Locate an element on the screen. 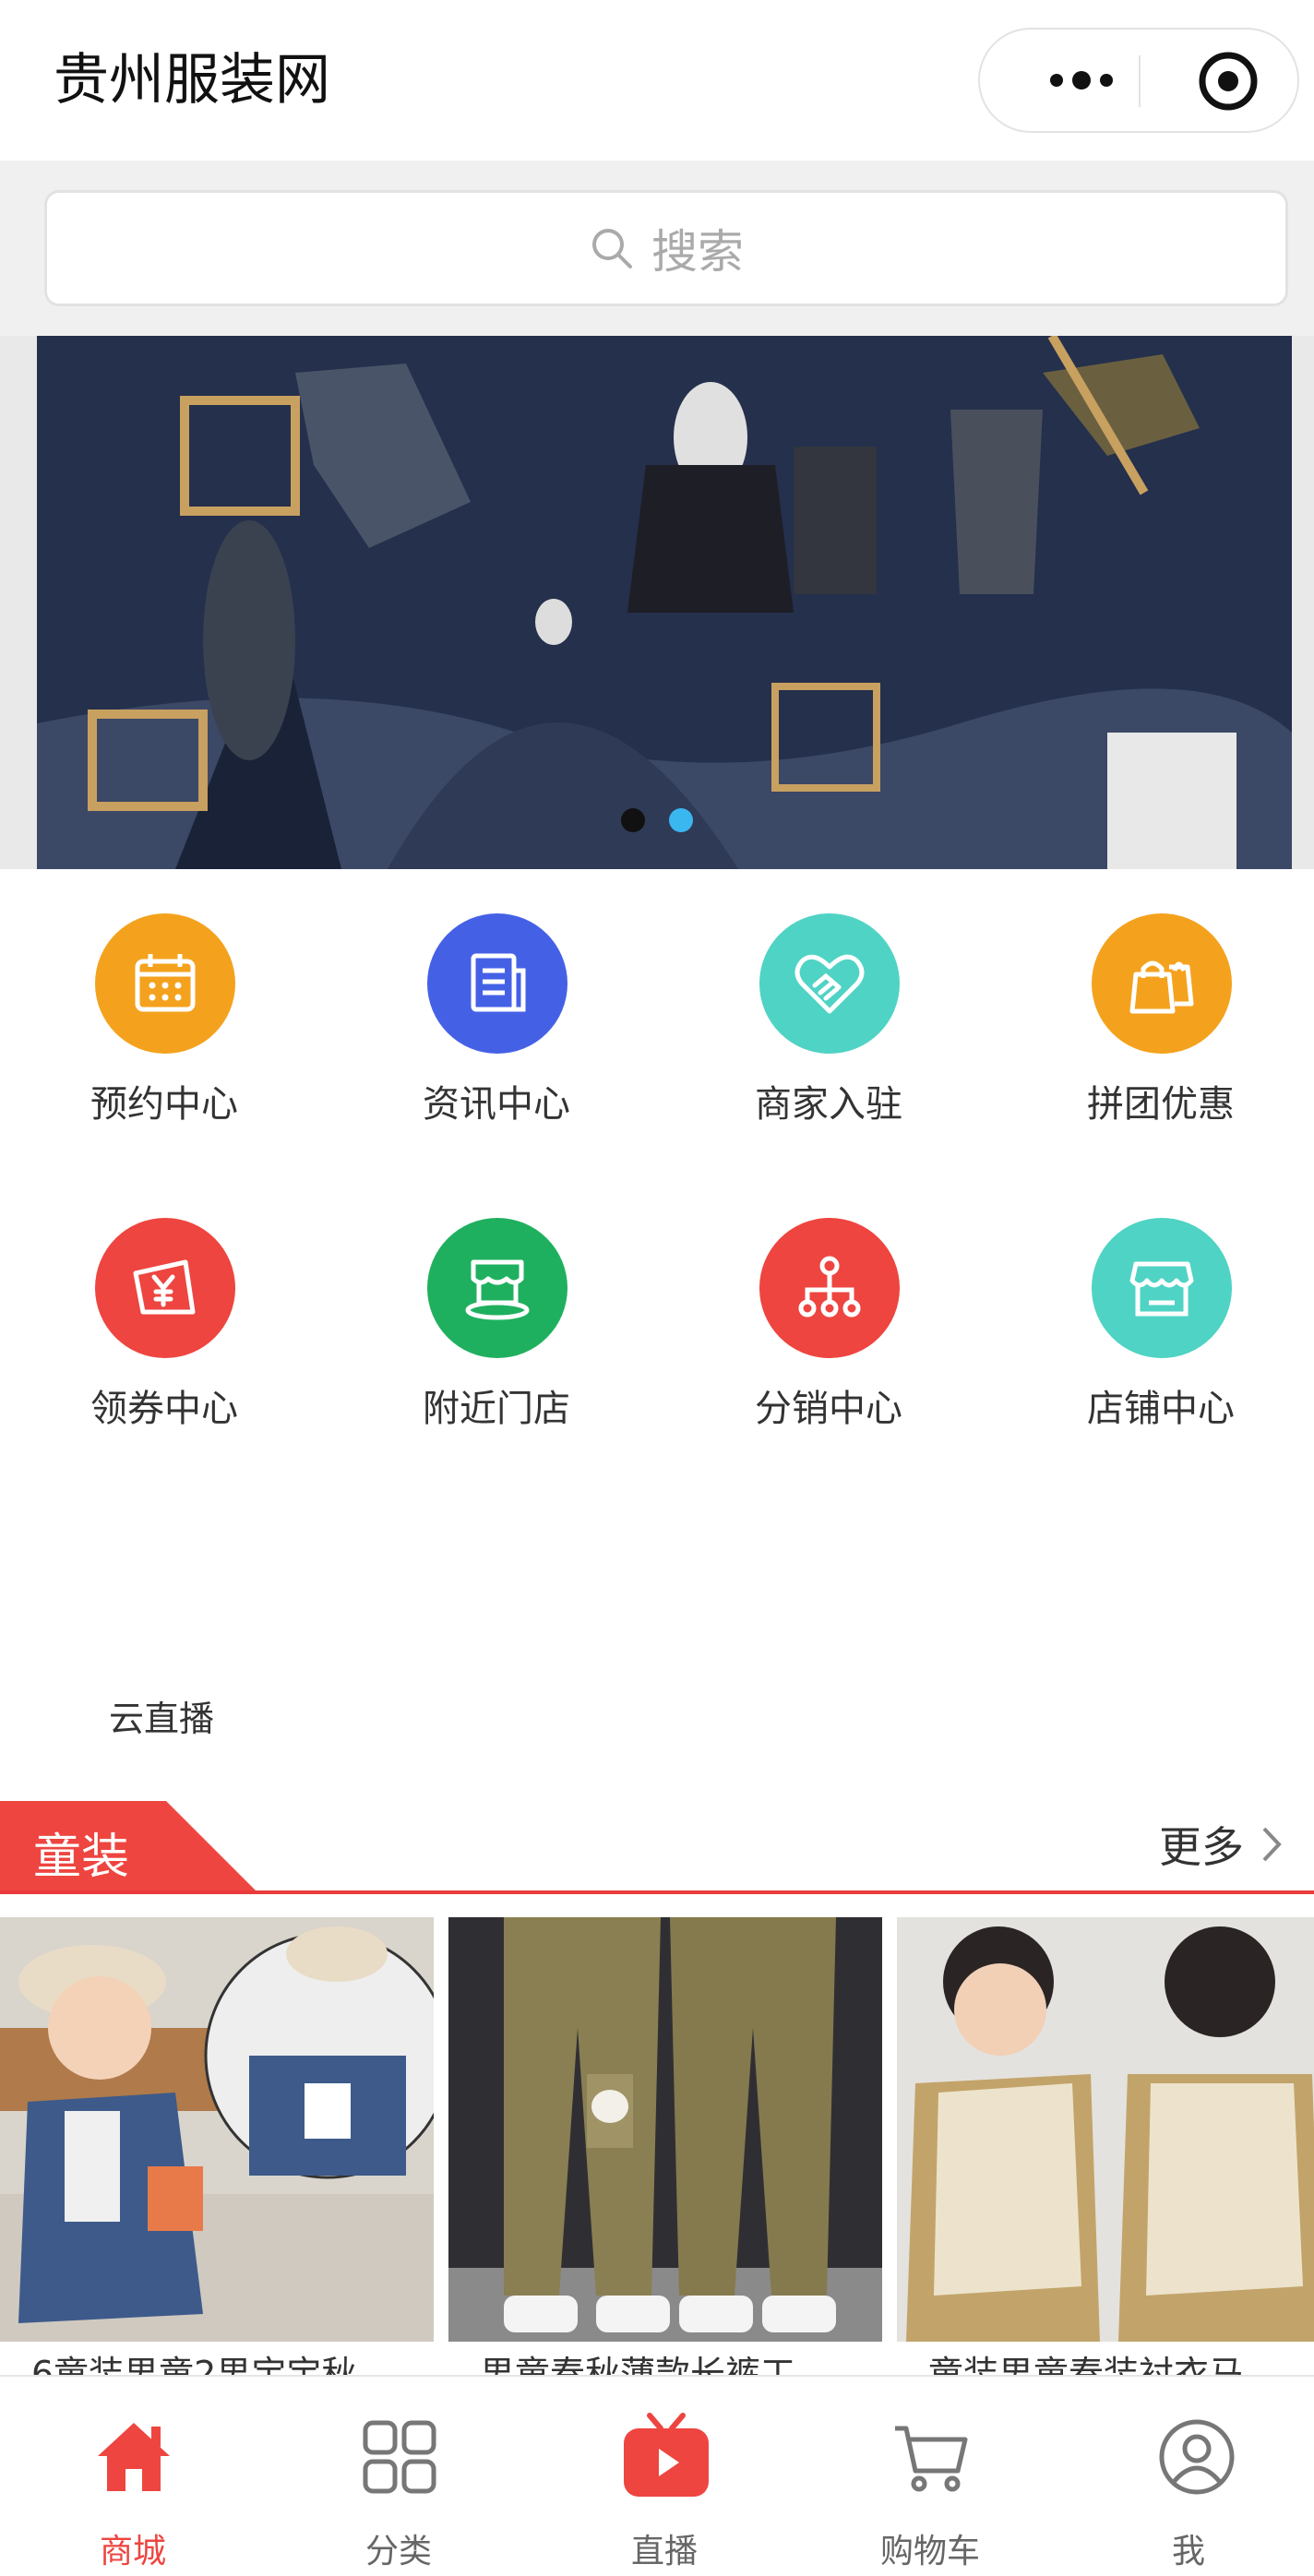  home-icon is located at coordinates (134, 2457).